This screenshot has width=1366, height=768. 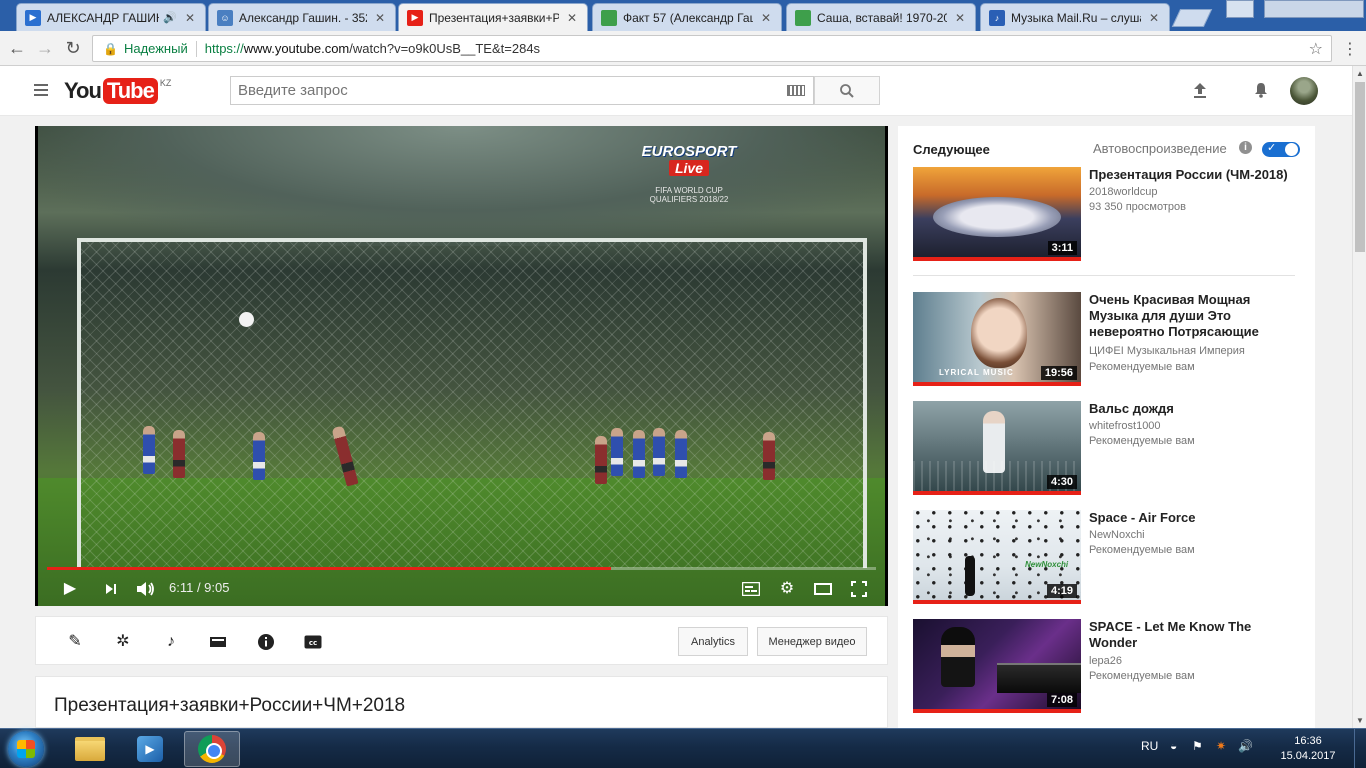 What do you see at coordinates (1058, 373) in the screenshot?
I see `video-duration: 19:56` at bounding box center [1058, 373].